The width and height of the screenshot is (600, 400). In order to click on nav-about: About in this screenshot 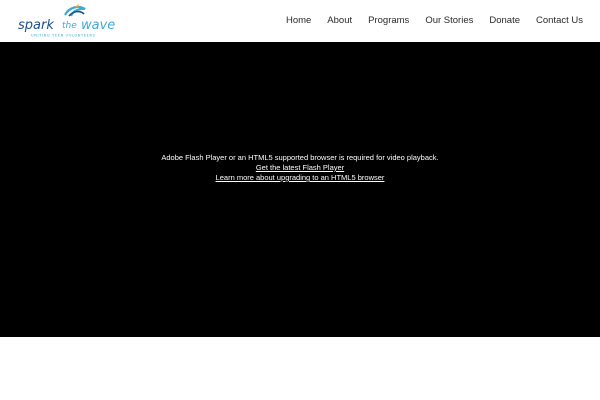, I will do `click(339, 21)`.